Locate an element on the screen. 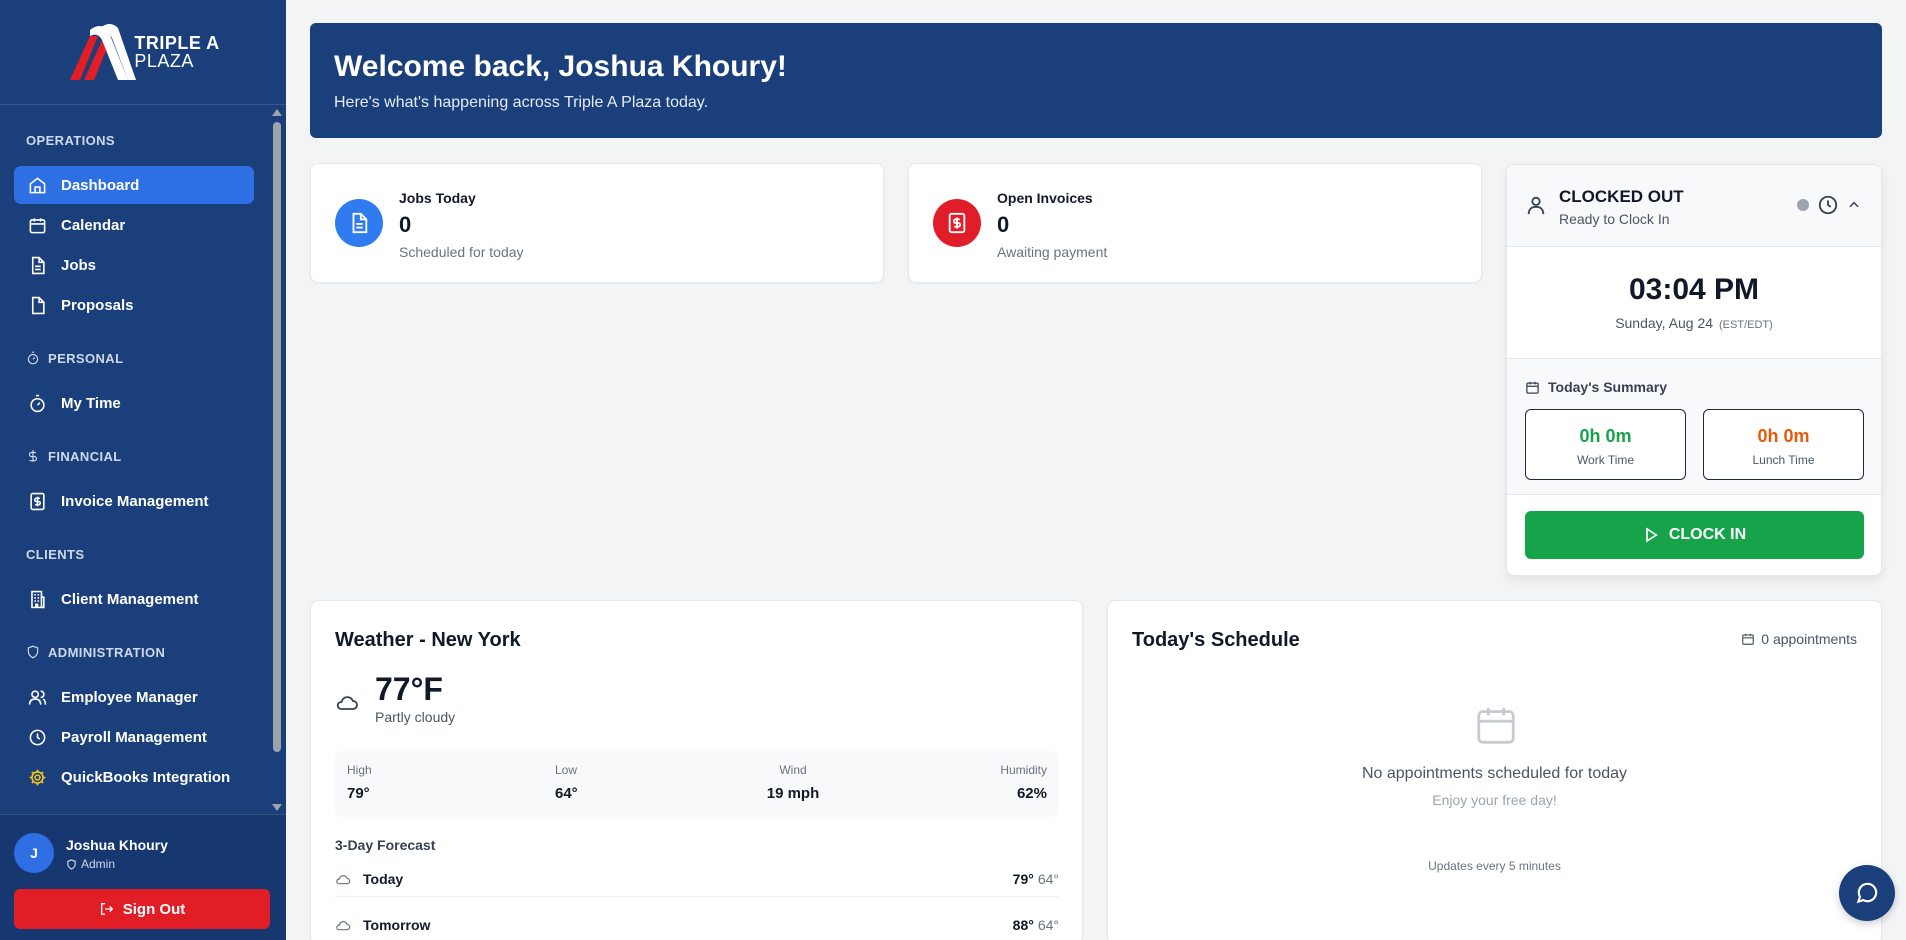 The height and width of the screenshot is (940, 1906). sidebar-item-dashboard: Dashboard is located at coordinates (134, 185).